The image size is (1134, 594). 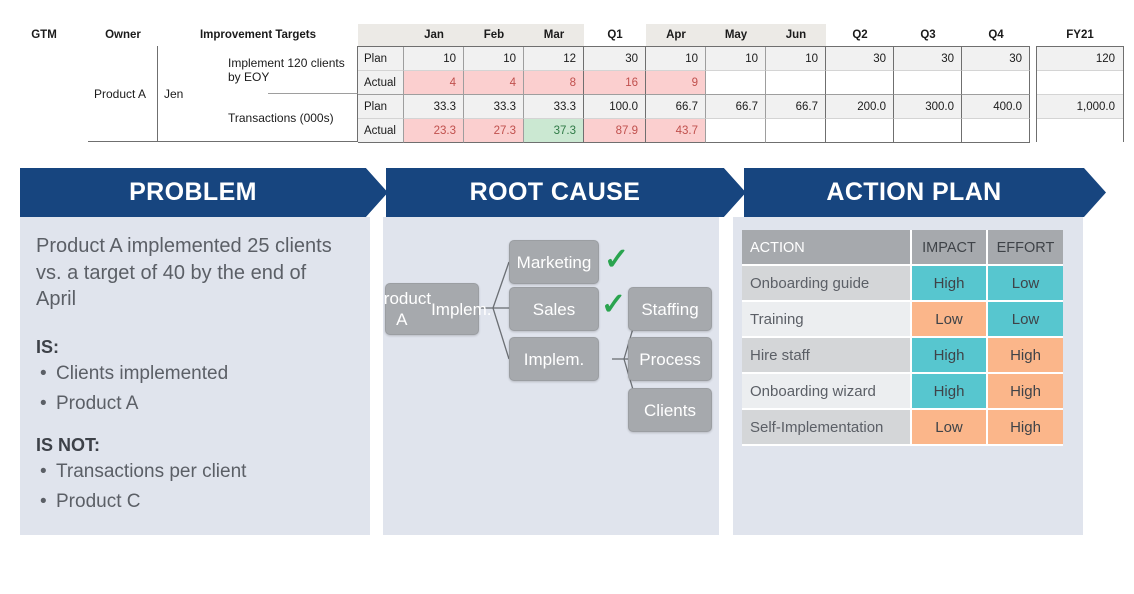 What do you see at coordinates (928, 35) in the screenshot?
I see `col-header-q3: Q3` at bounding box center [928, 35].